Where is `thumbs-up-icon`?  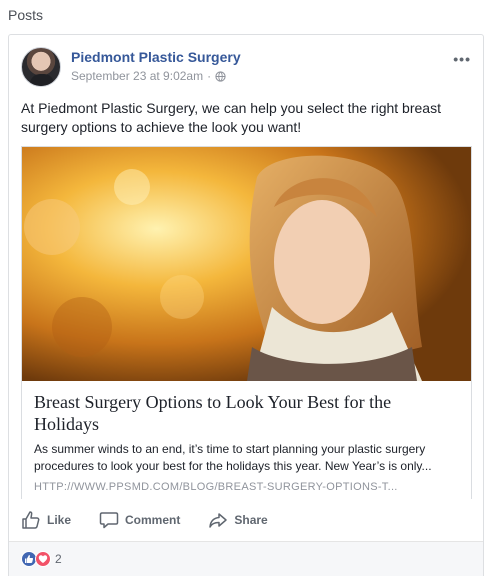 thumbs-up-icon is located at coordinates (31, 520).